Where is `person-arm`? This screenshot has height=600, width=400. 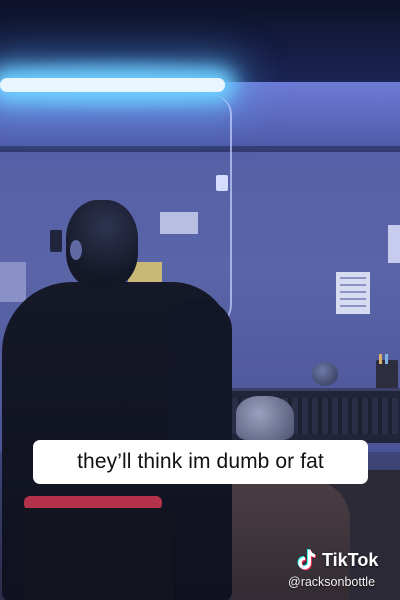 person-arm is located at coordinates (201, 380).